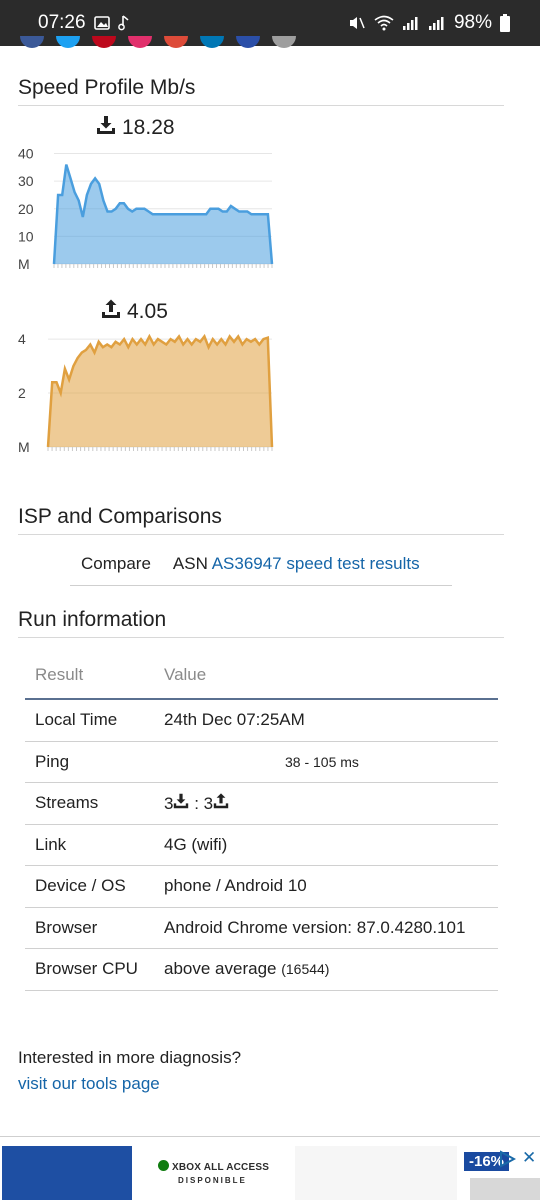 This screenshot has width=540, height=1200. I want to click on local-time-label: Local Time, so click(94, 720).